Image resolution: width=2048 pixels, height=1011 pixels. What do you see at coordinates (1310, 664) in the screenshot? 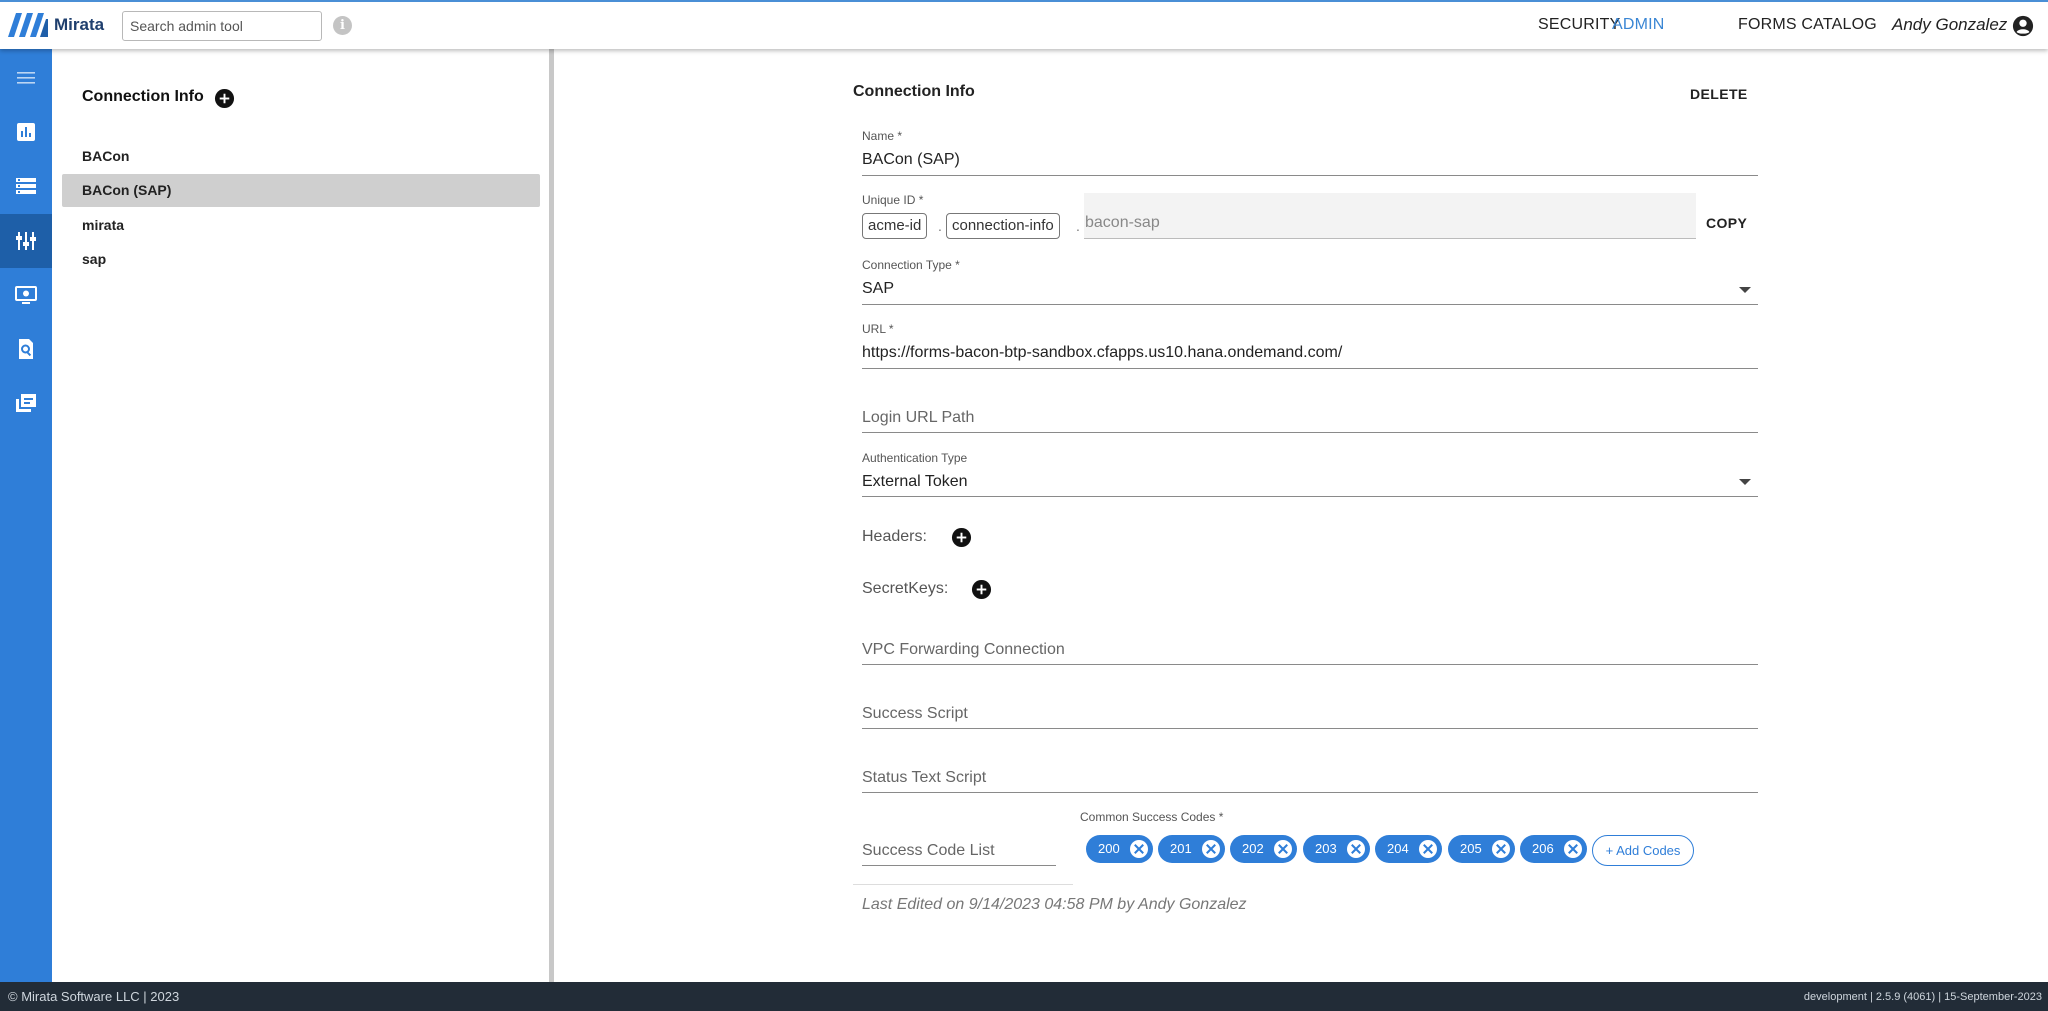
I see `vpc-underline` at bounding box center [1310, 664].